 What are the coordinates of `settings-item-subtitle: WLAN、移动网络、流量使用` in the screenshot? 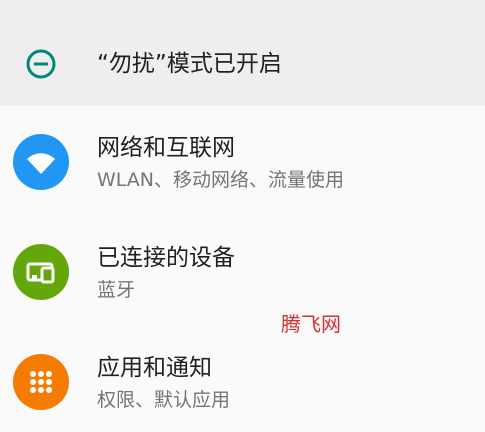 It's located at (221, 180).